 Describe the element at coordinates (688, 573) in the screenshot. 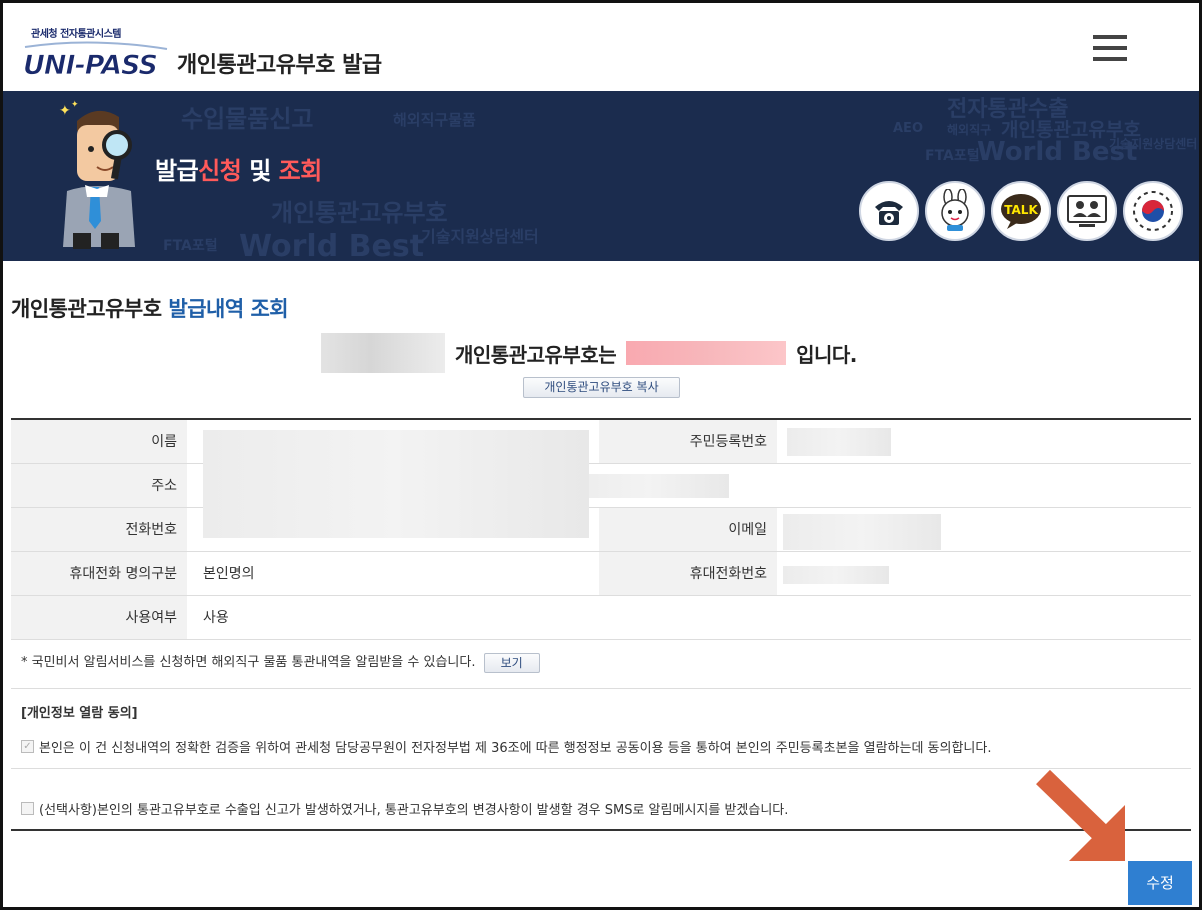

I see `mobile-label: 휴대전화번호` at that location.